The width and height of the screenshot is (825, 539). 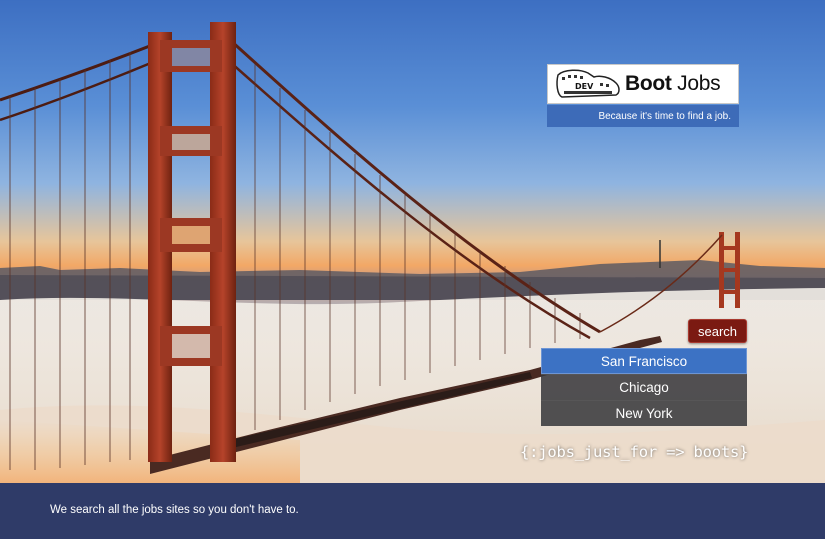 I want to click on brand-name: Boot Jobs, so click(x=673, y=84).